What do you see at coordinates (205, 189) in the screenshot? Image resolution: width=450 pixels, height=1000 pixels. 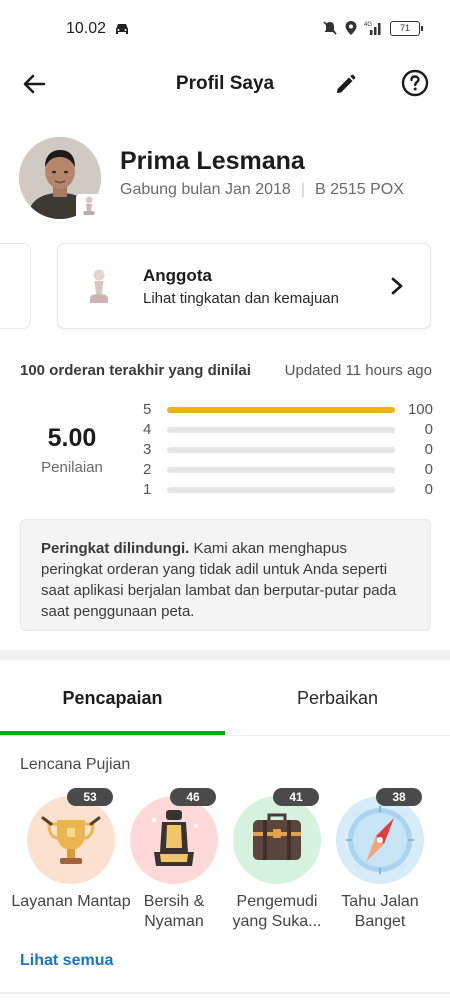 I see `joined-date: Gabung bulan Jan 2018` at bounding box center [205, 189].